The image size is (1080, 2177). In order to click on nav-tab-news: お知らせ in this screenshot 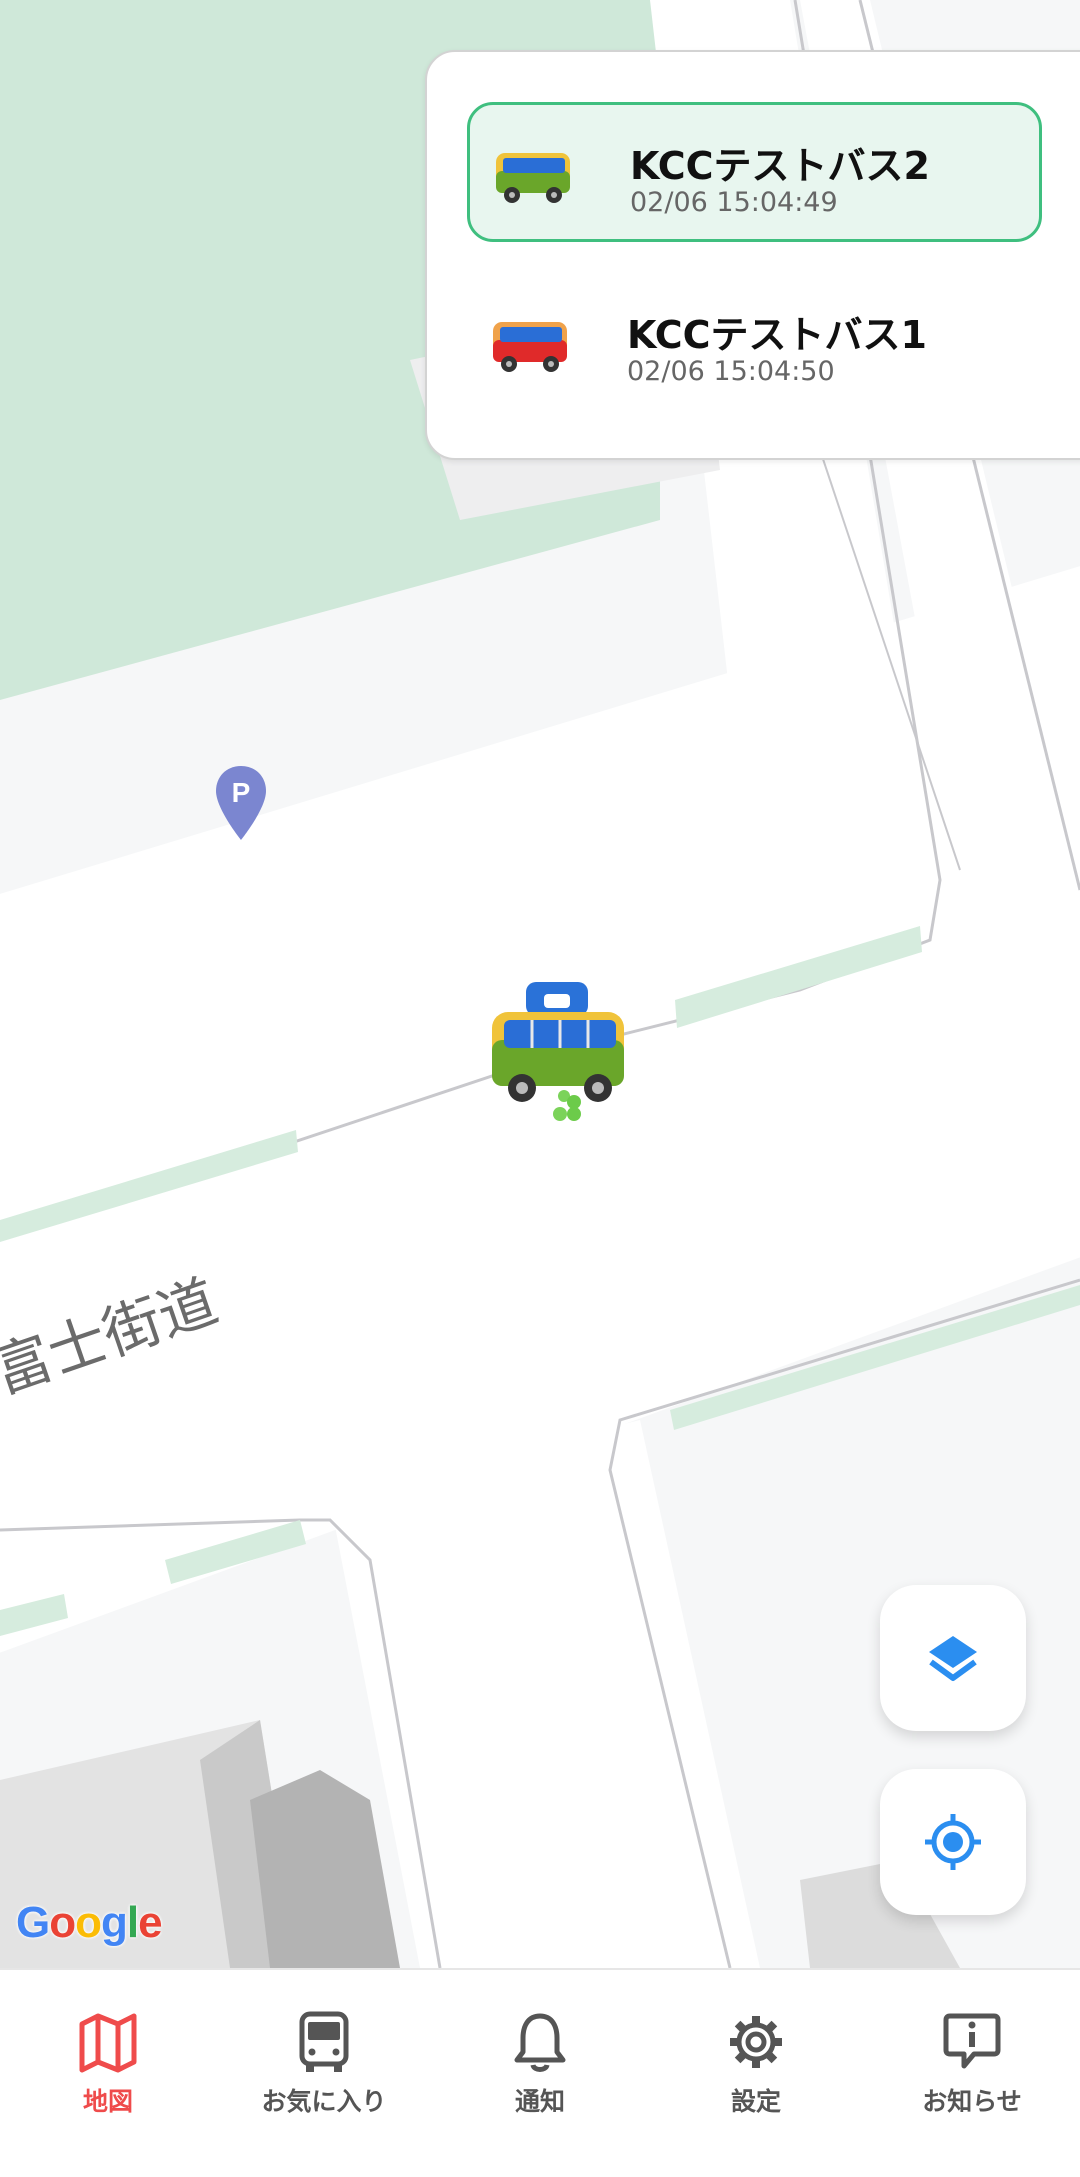, I will do `click(972, 2073)`.